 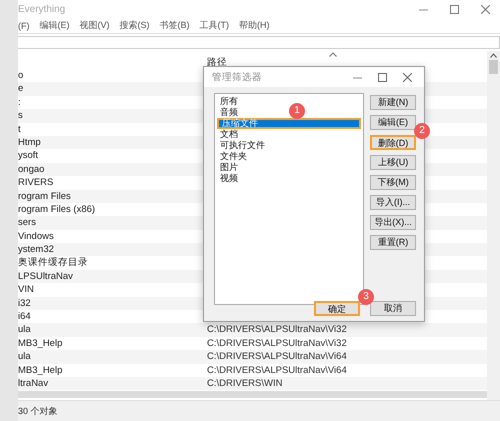 What do you see at coordinates (228, 112) in the screenshot?
I see `filter-item: 音频` at bounding box center [228, 112].